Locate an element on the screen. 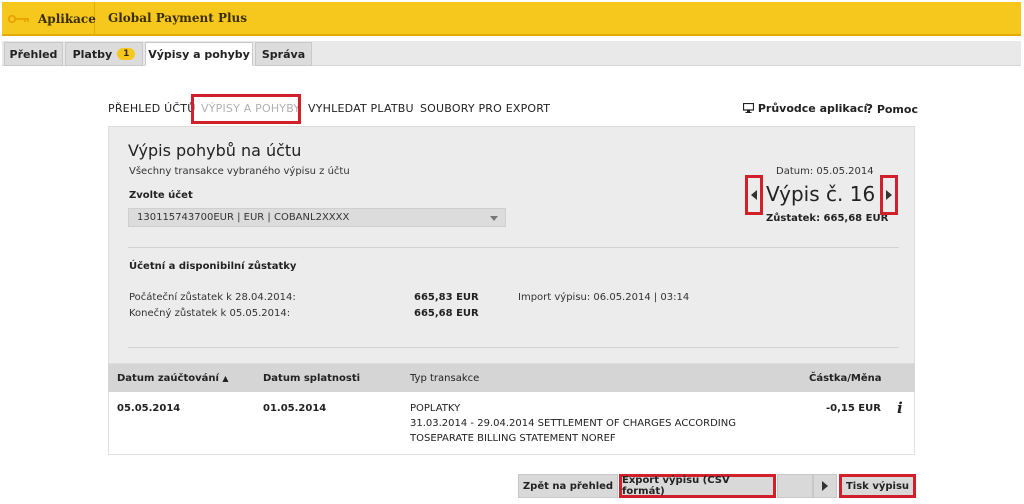  previous-statement-button is located at coordinates (754, 195).